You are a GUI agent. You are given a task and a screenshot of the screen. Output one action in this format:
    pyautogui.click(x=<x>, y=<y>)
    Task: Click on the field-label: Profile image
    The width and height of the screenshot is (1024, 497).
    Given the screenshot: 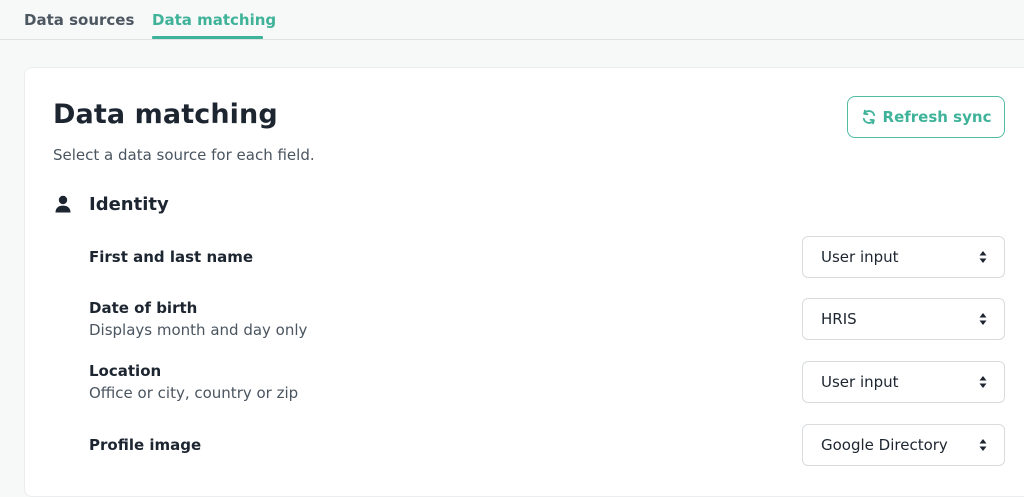 What is the action you would take?
    pyautogui.click(x=145, y=445)
    